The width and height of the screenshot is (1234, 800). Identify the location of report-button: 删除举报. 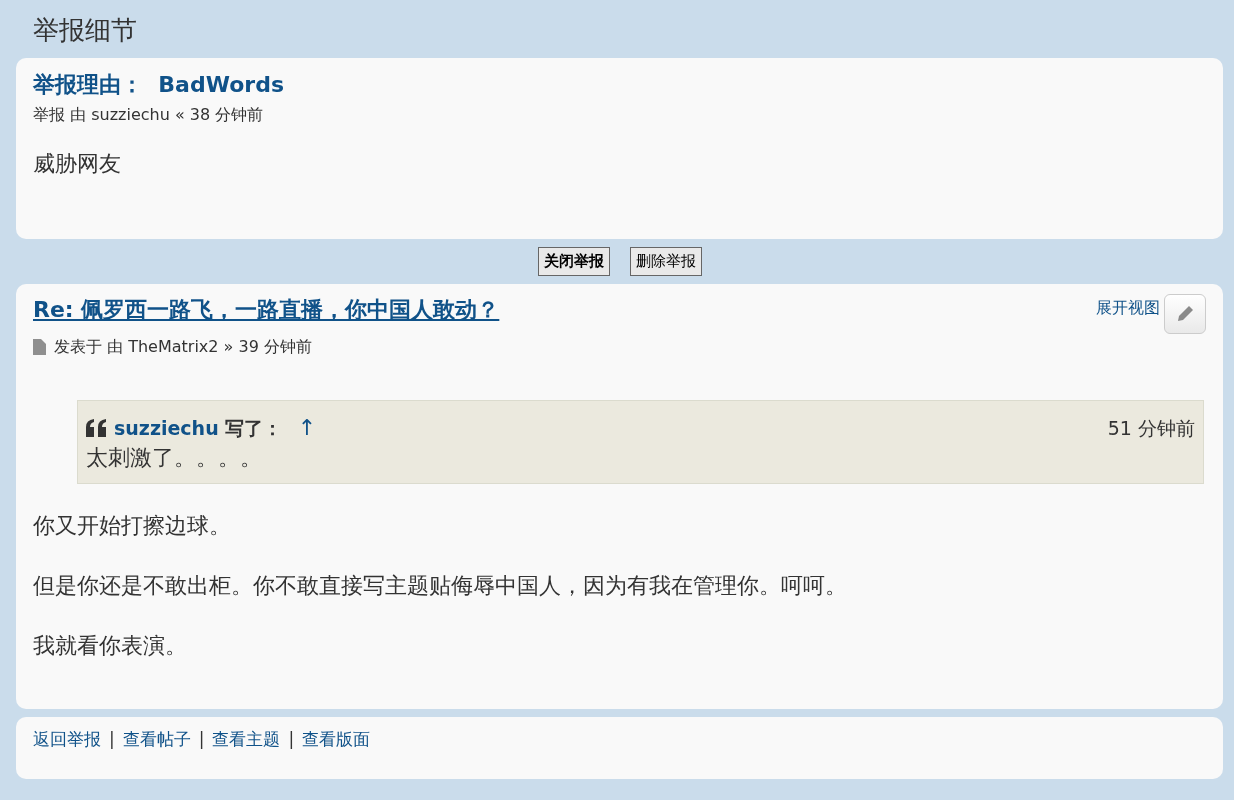
(665, 261).